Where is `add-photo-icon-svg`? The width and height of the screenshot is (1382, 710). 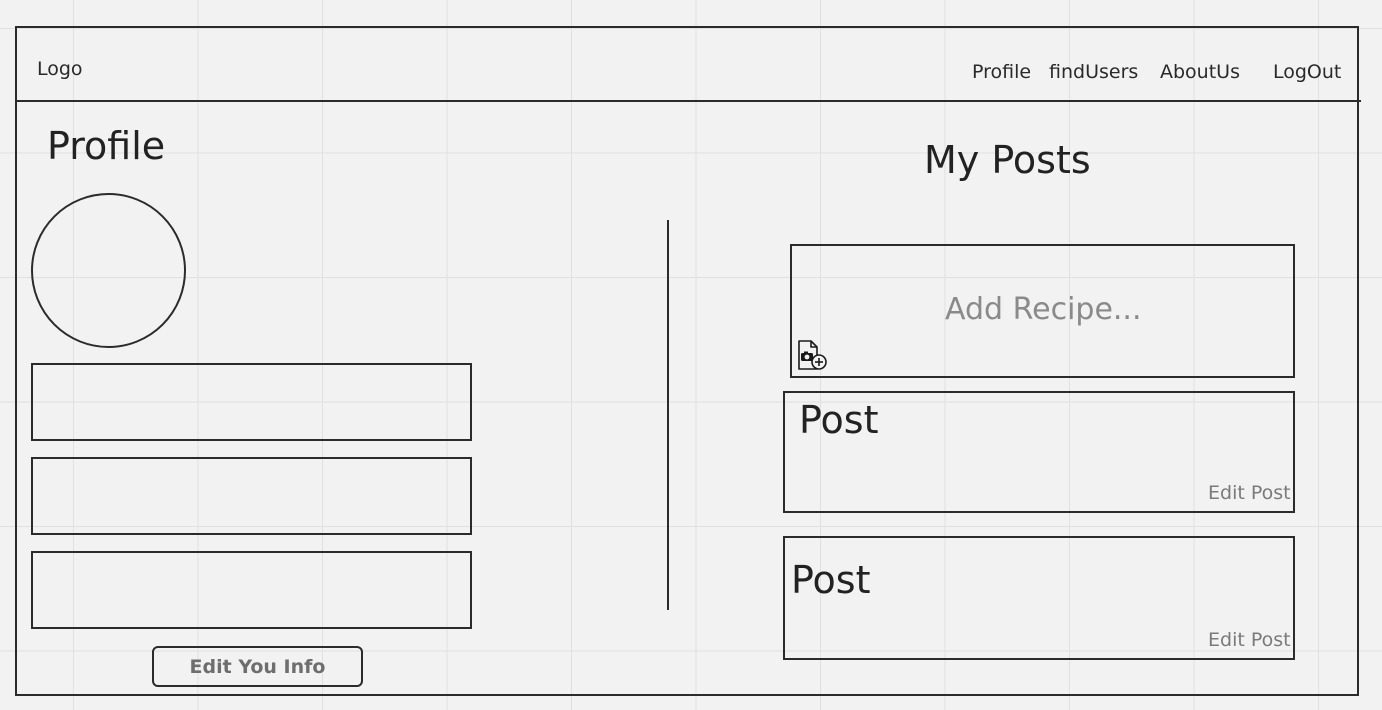
add-photo-icon-svg is located at coordinates (812, 355).